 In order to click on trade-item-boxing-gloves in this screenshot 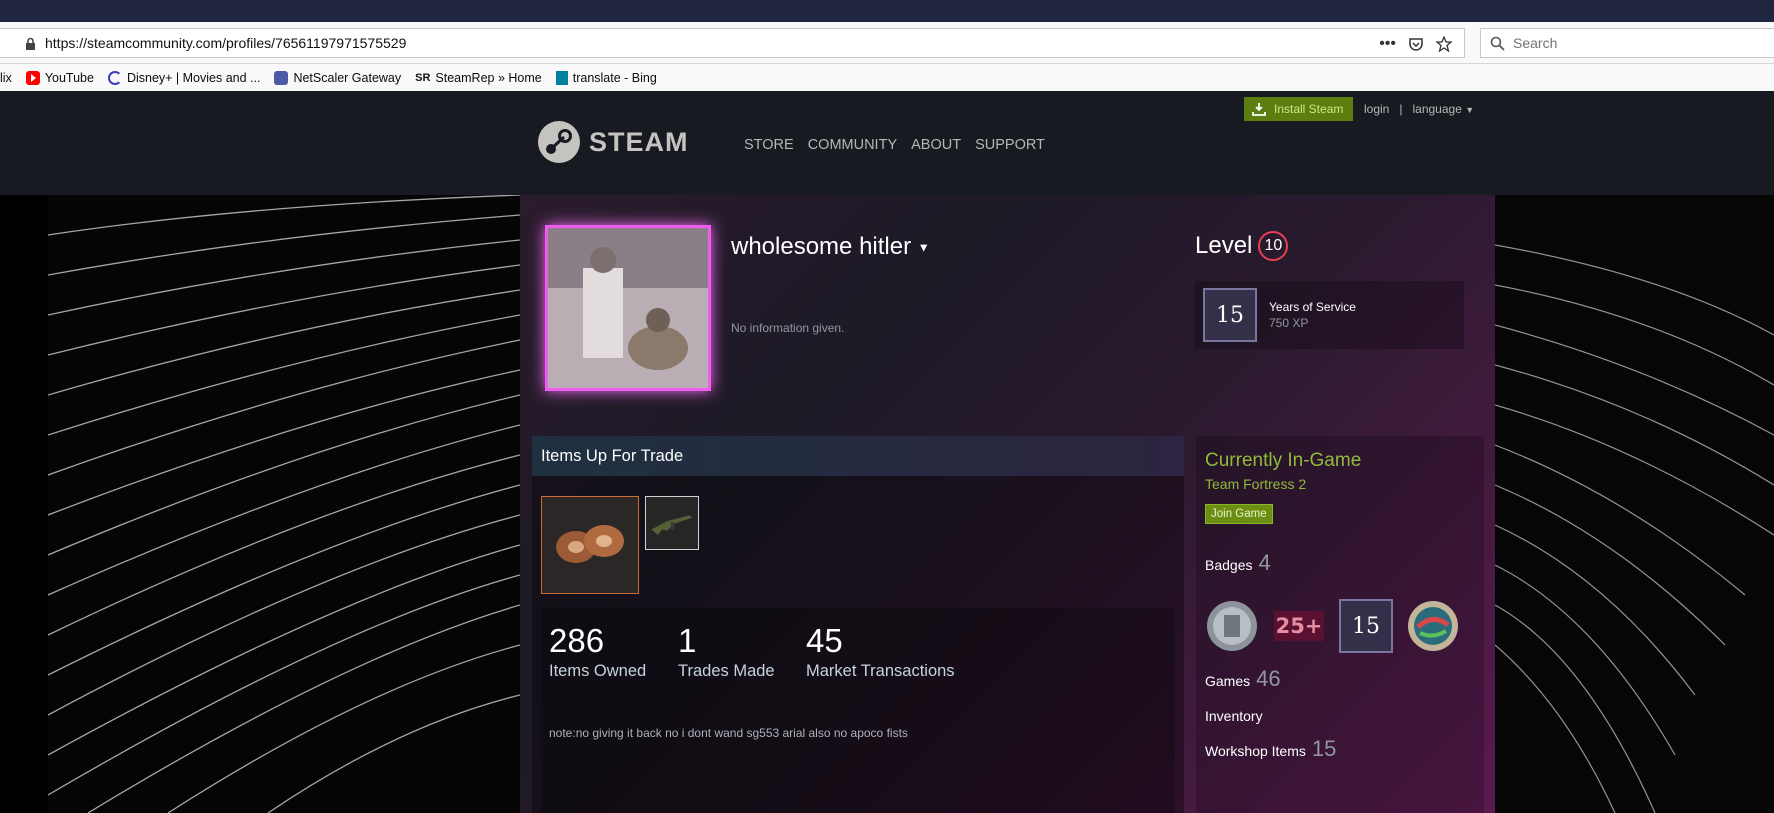, I will do `click(590, 545)`.